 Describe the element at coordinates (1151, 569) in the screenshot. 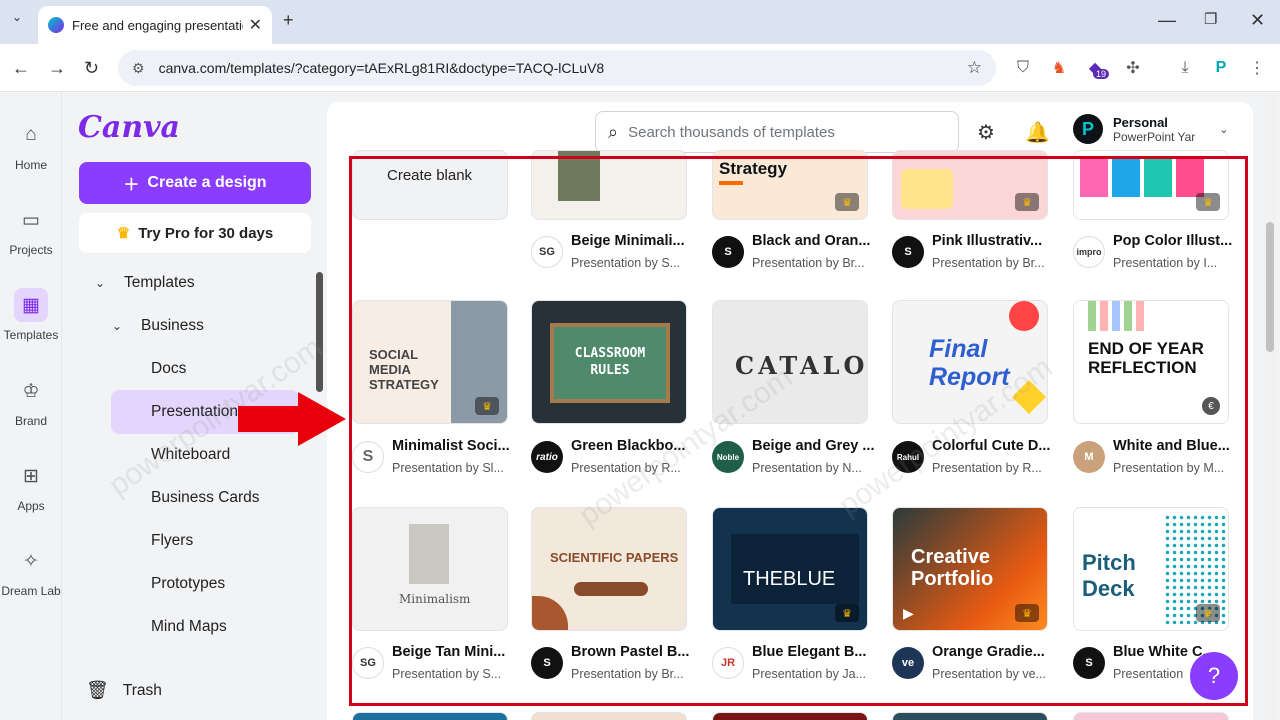

I see `template-thumb: Pitch Deck ♛` at that location.